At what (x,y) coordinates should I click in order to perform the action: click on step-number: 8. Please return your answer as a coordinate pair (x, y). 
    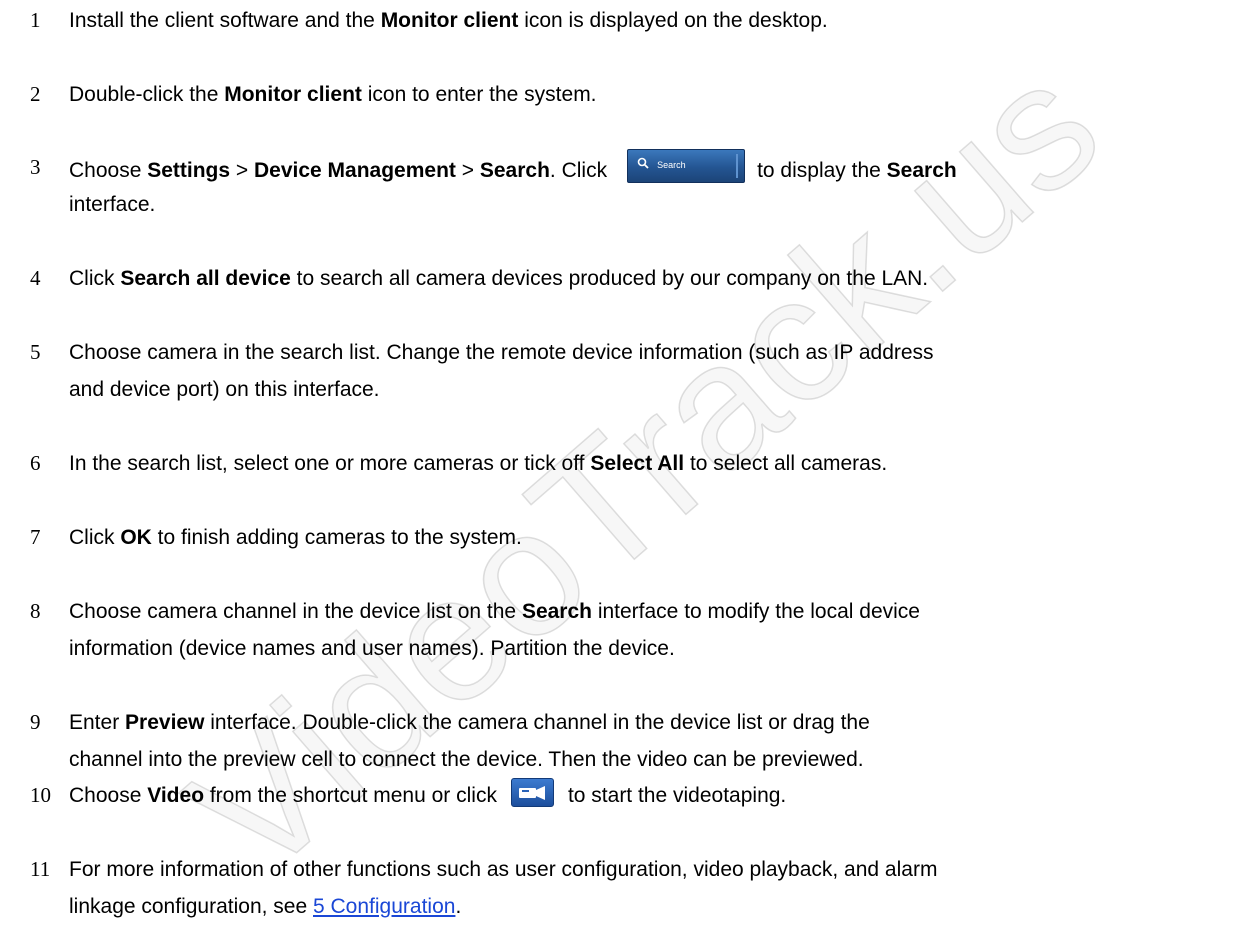
    Looking at the image, I should click on (35, 611).